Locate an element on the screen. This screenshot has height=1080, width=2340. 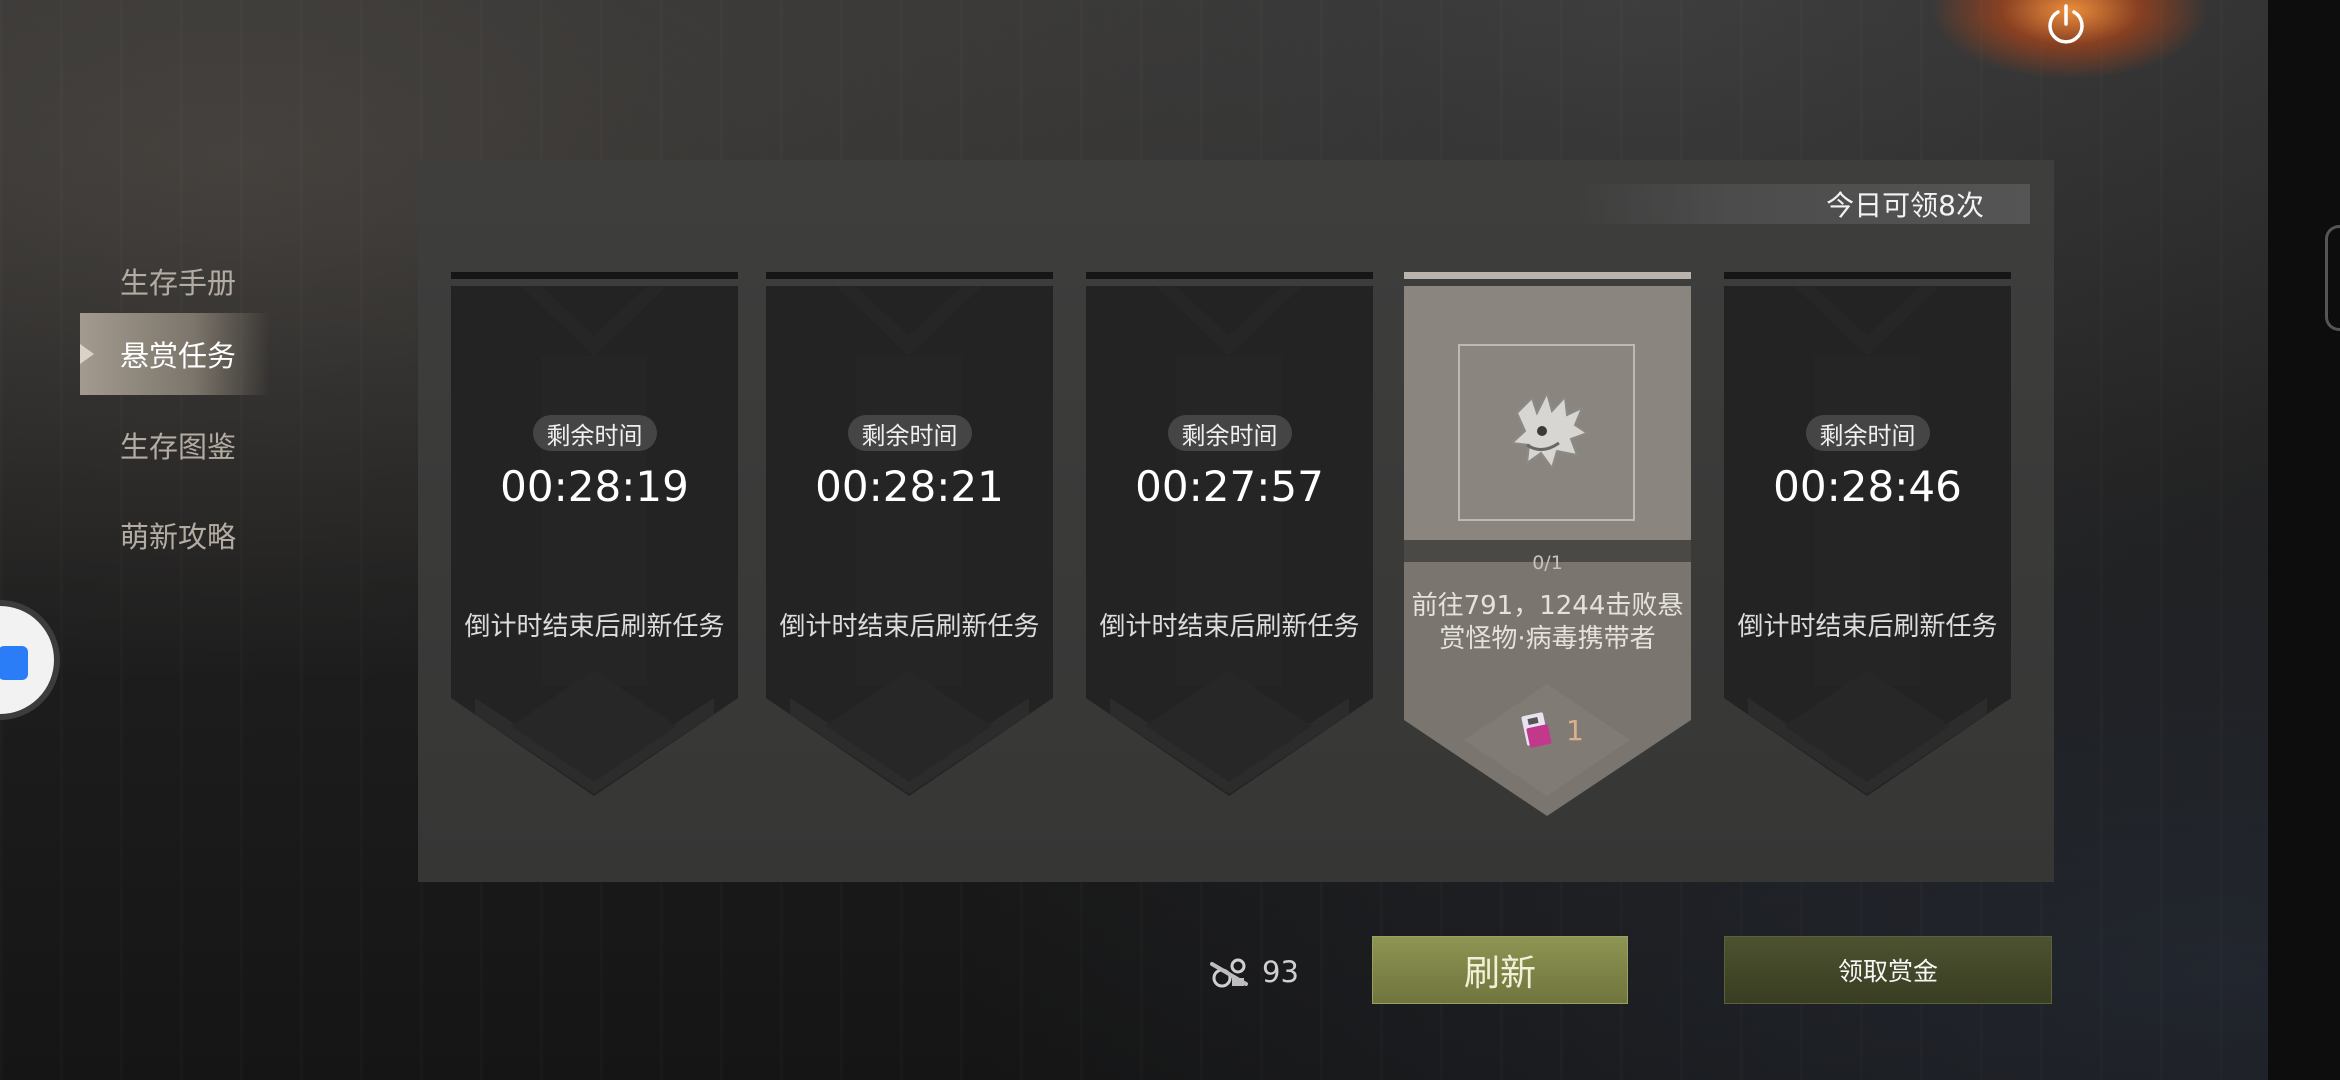
sidebar-item-bounty-tasks: 悬赏任务 is located at coordinates (175, 354).